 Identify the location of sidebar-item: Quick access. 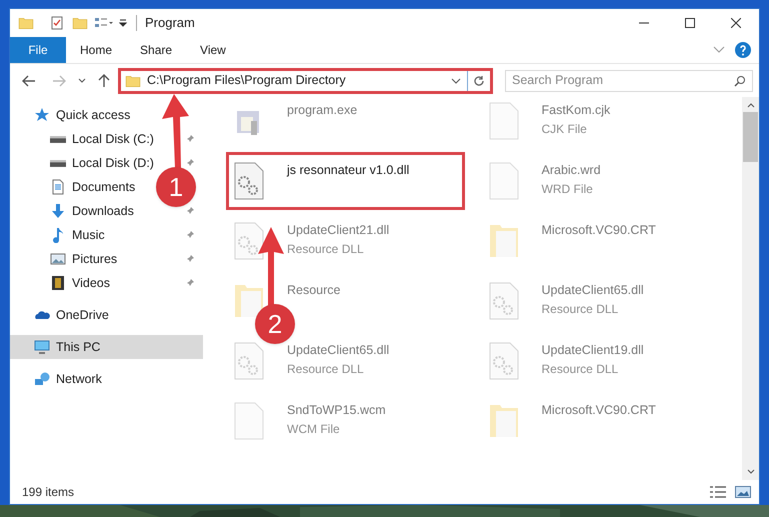
(82, 115).